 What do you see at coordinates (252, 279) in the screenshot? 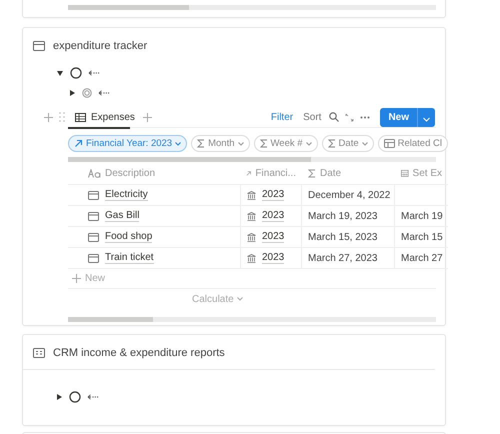
I see `new-row-button: New` at bounding box center [252, 279].